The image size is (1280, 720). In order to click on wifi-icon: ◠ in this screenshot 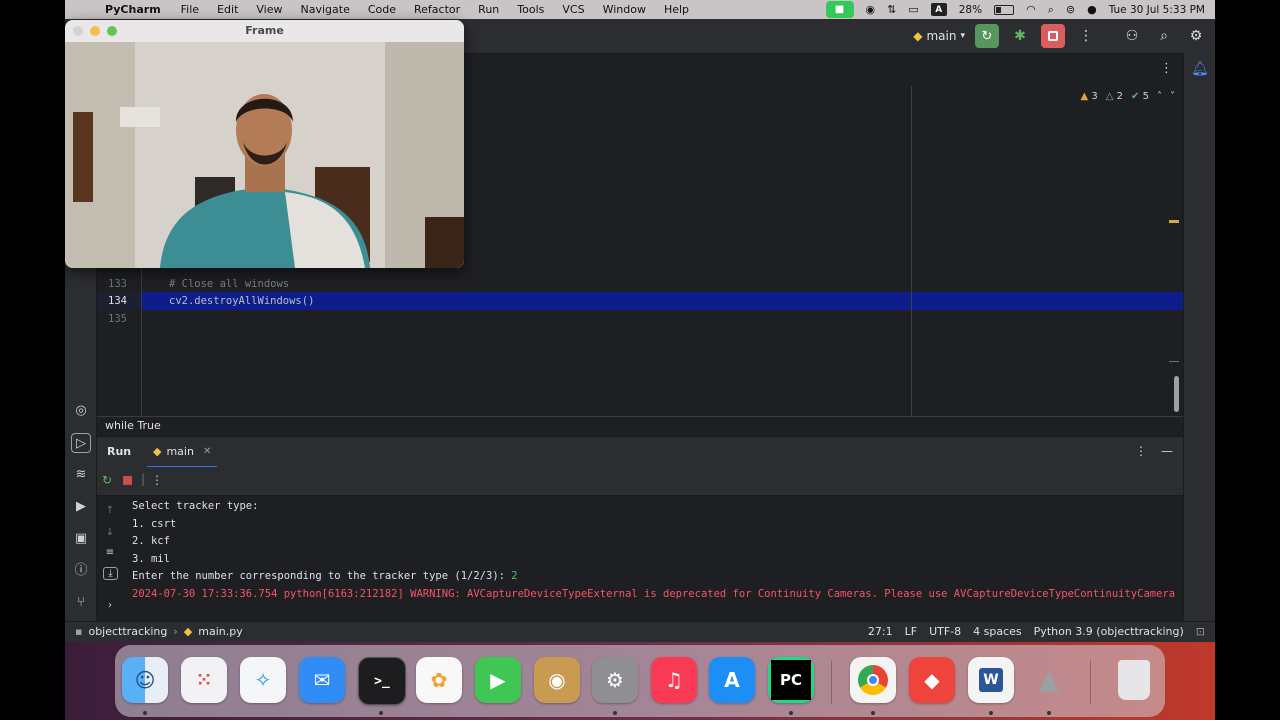, I will do `click(1031, 9)`.